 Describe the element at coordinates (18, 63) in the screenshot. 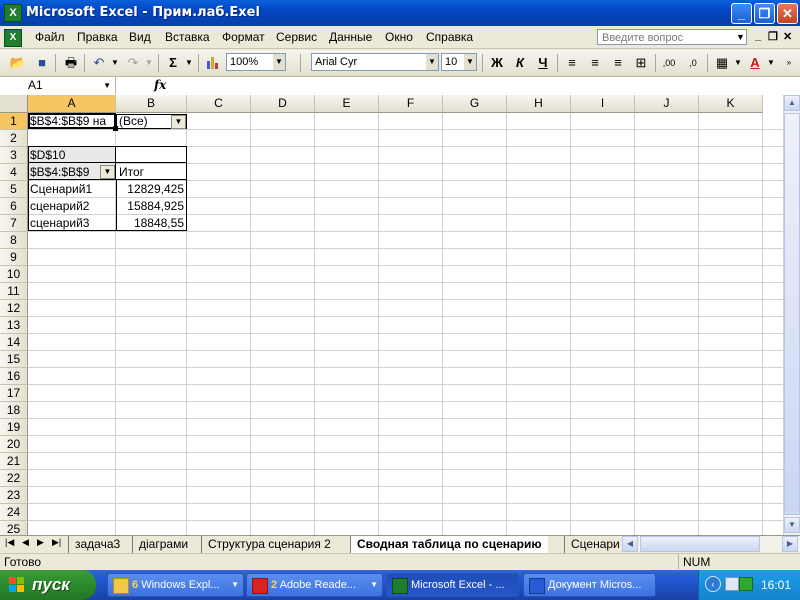

I see `open-icon: 📂` at that location.